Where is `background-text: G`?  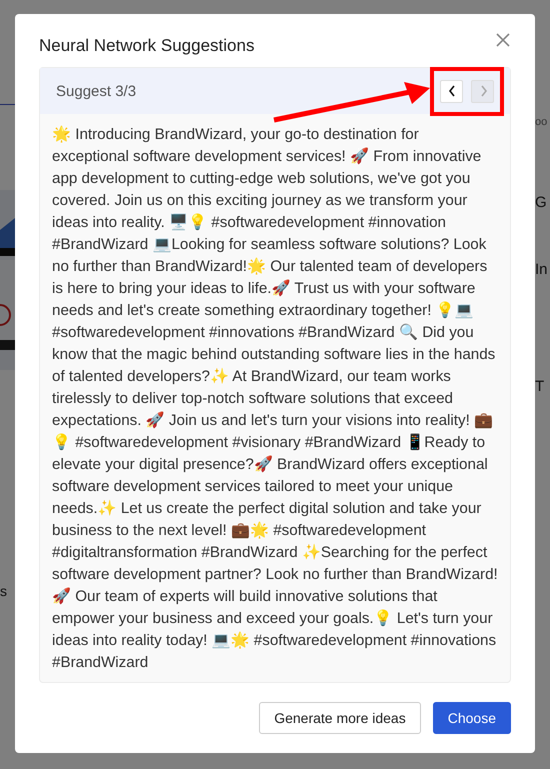
background-text: G is located at coordinates (541, 202).